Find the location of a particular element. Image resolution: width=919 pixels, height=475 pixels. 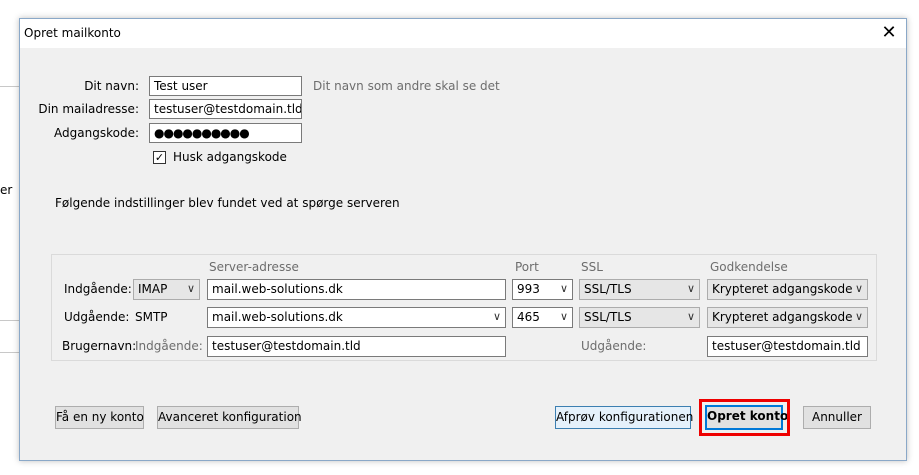

name-input: Test user is located at coordinates (225, 86).